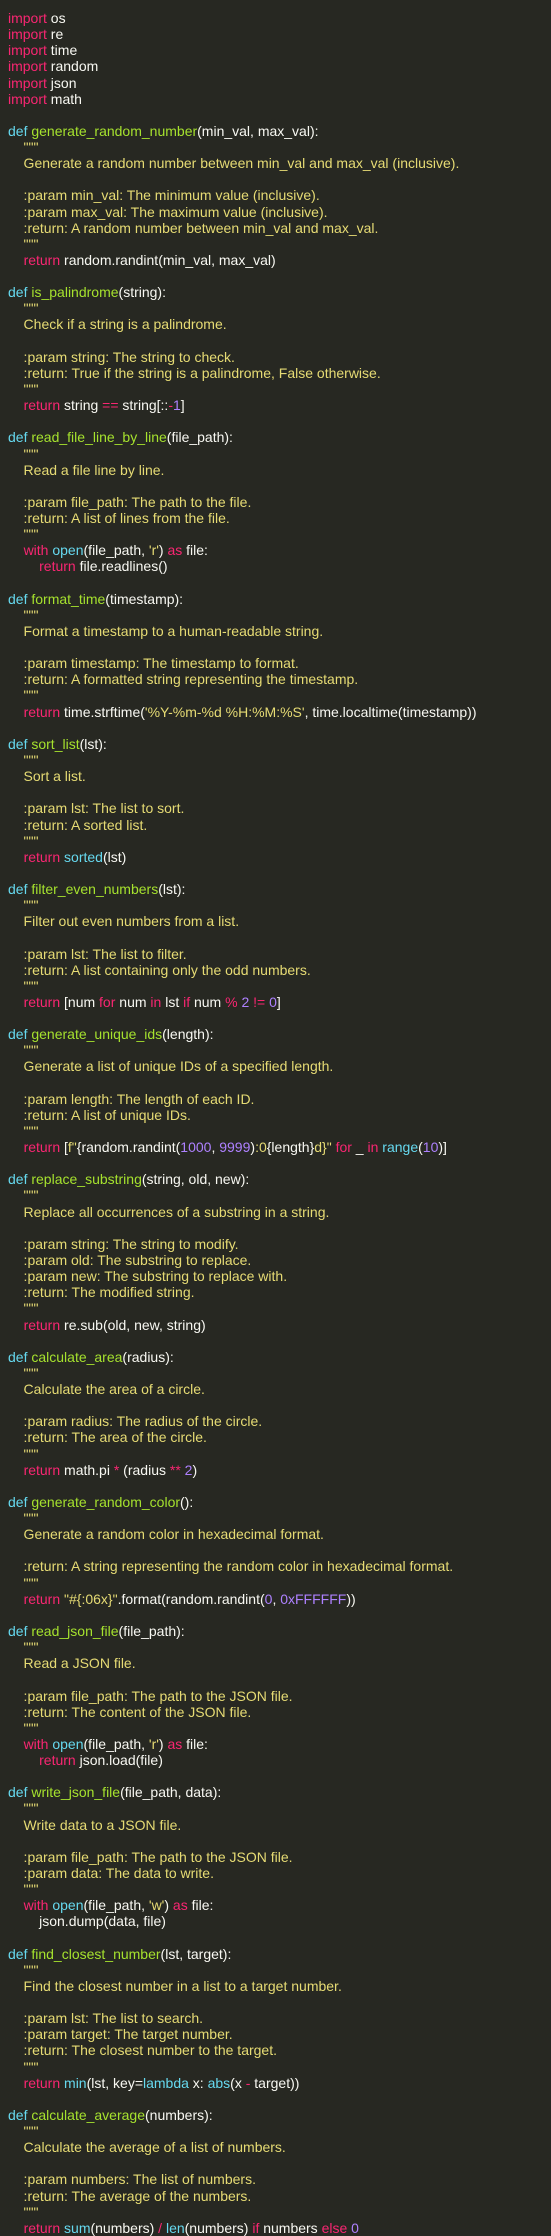 The image size is (551, 2236). Describe the element at coordinates (148, 1356) in the screenshot. I see `code-token: (radius):` at that location.